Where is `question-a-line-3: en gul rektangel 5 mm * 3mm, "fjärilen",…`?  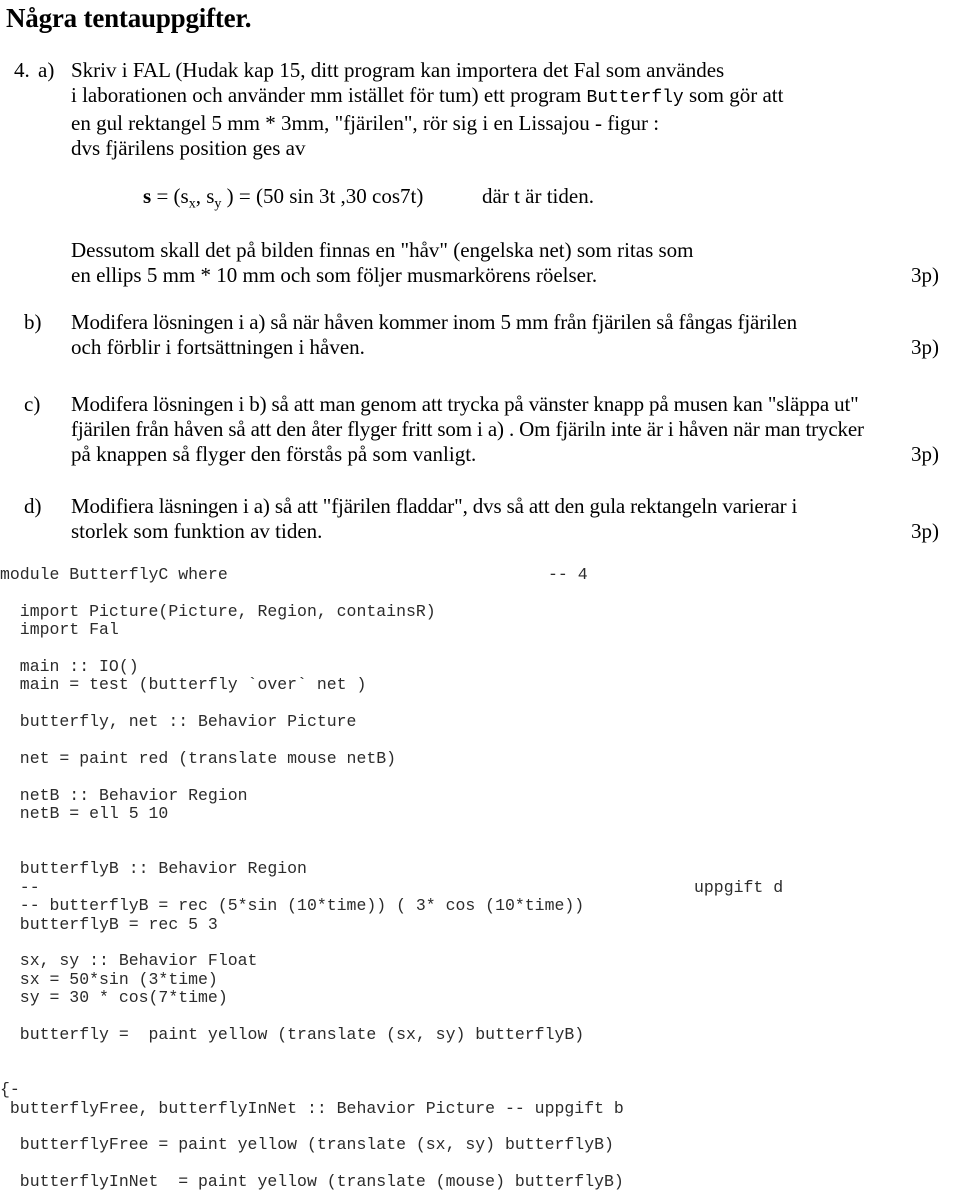
question-a-line-3: en gul rektangel 5 mm * 3mm, "fjärilen",… is located at coordinates (365, 123).